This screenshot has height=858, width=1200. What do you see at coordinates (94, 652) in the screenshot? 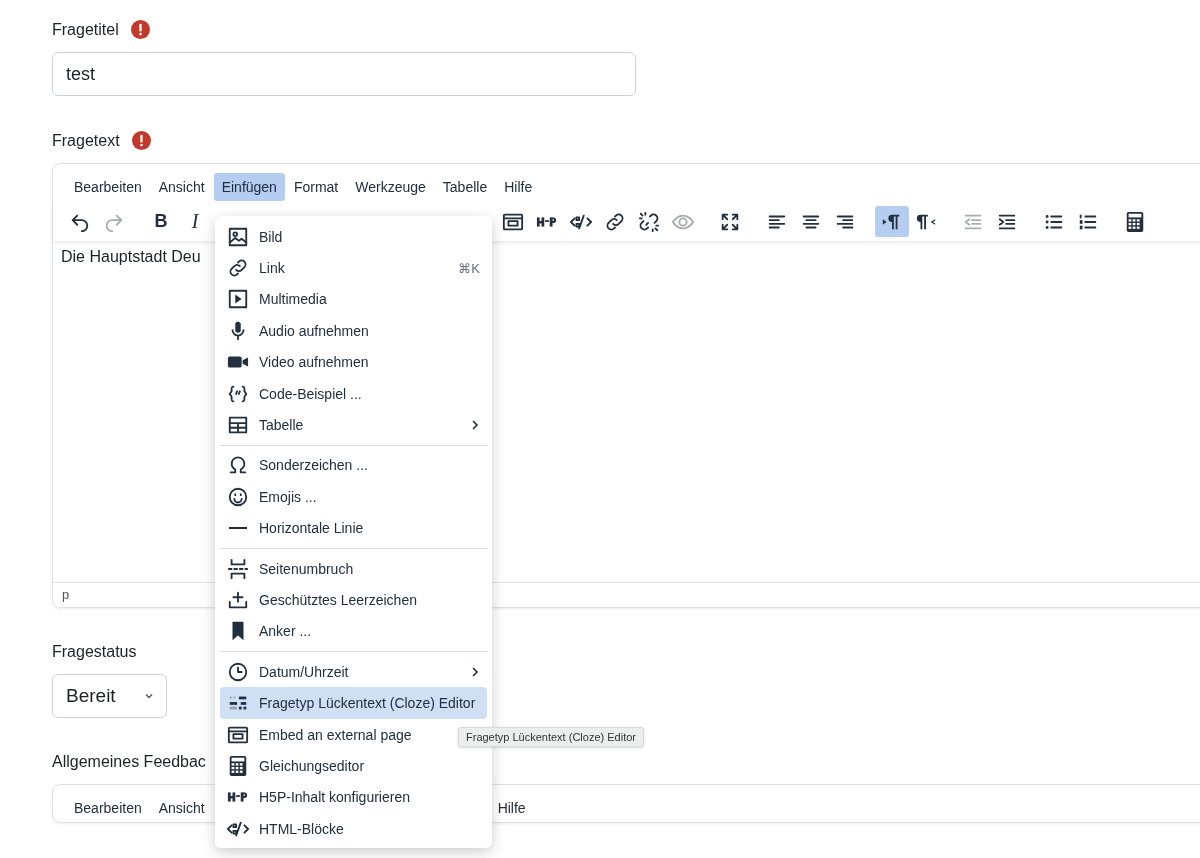
I see `field-label: Fragestatus` at bounding box center [94, 652].